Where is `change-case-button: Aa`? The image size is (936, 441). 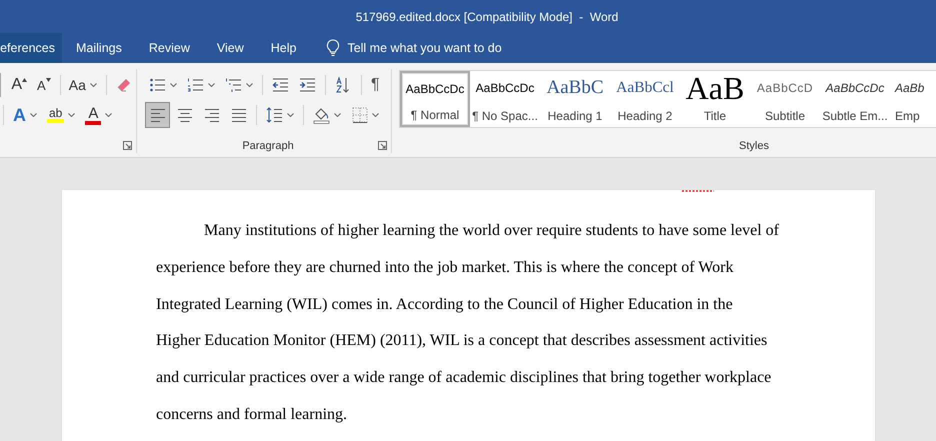 change-case-button: Aa is located at coordinates (82, 85).